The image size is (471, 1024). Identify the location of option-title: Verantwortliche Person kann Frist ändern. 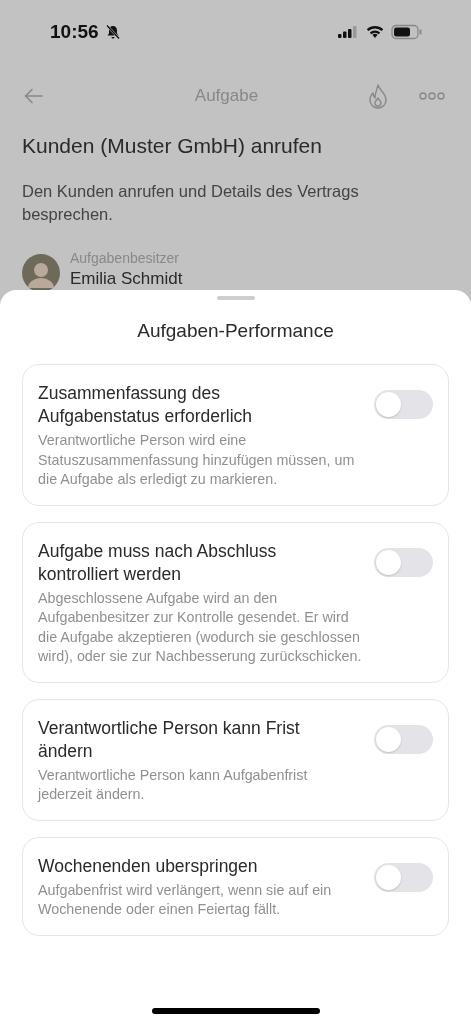
(169, 739).